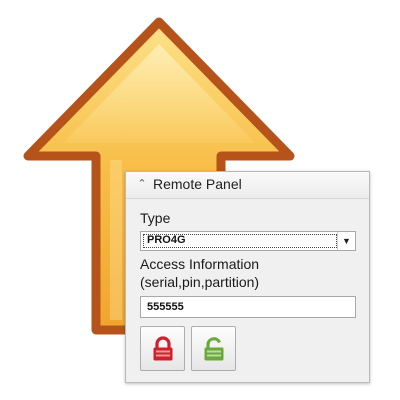 The height and width of the screenshot is (400, 400). Describe the element at coordinates (142, 184) in the screenshot. I see `chevron-up-icon: ⌃` at that location.